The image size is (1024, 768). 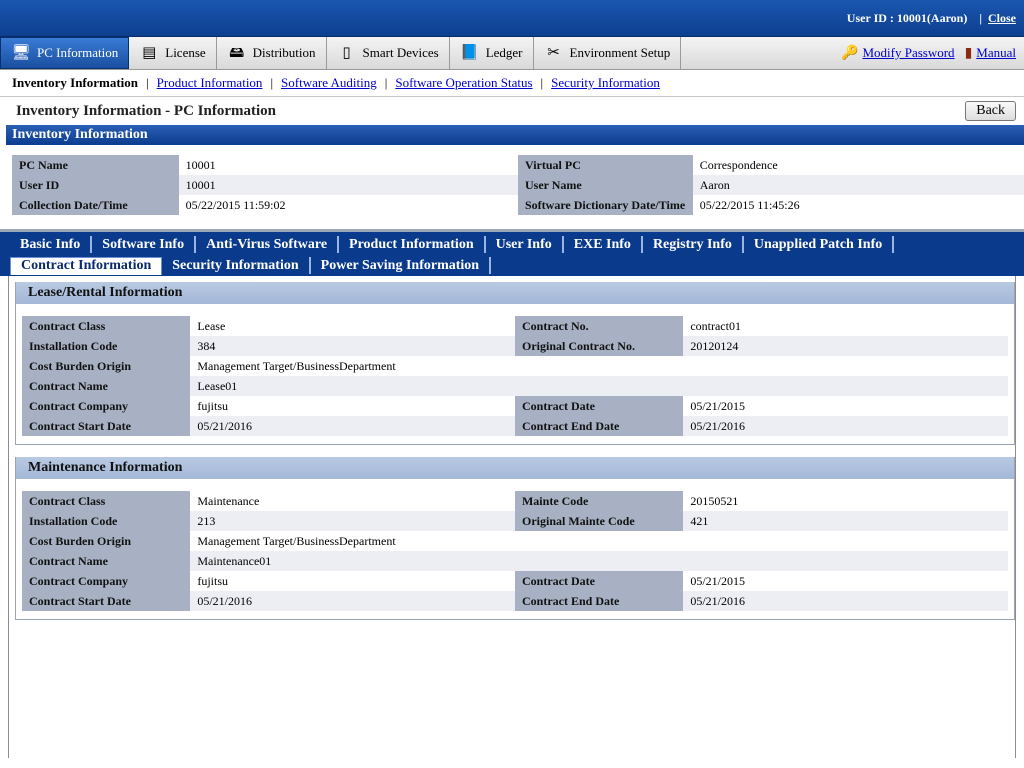 I want to click on back-button: Back, so click(x=990, y=111).